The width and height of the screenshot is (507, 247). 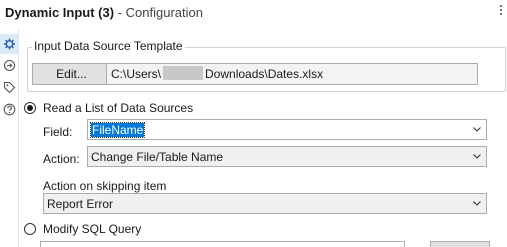 What do you see at coordinates (136, 74) in the screenshot?
I see `path-prefix: C:\Users\` at bounding box center [136, 74].